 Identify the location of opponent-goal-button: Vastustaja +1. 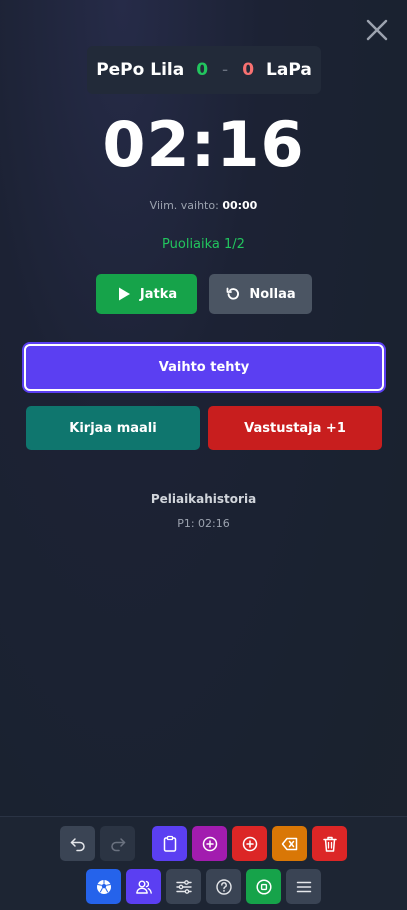
(295, 428).